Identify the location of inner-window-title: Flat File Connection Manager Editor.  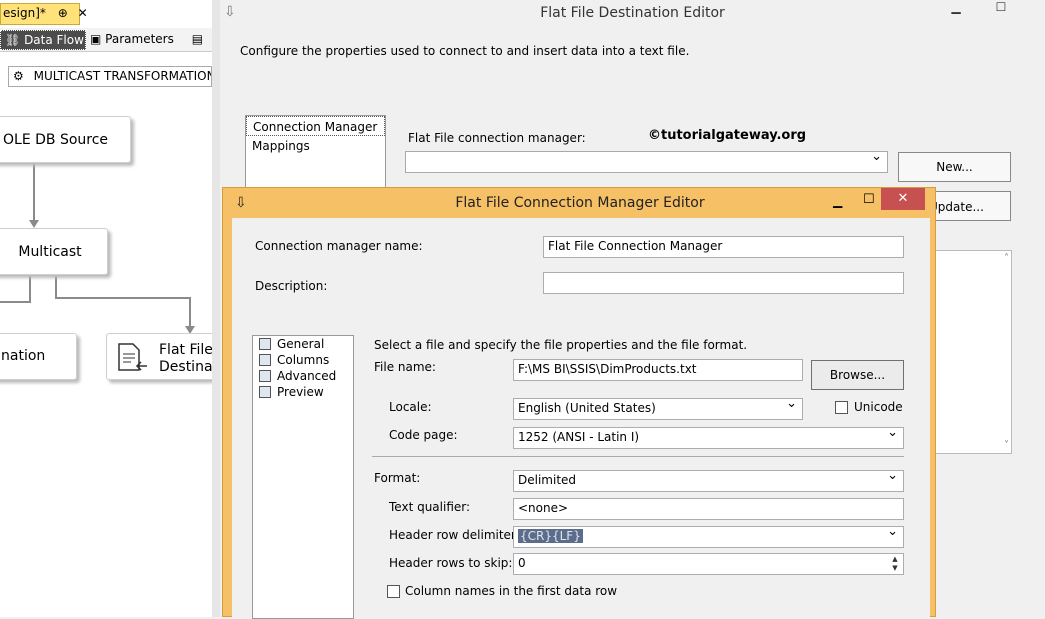
(580, 203).